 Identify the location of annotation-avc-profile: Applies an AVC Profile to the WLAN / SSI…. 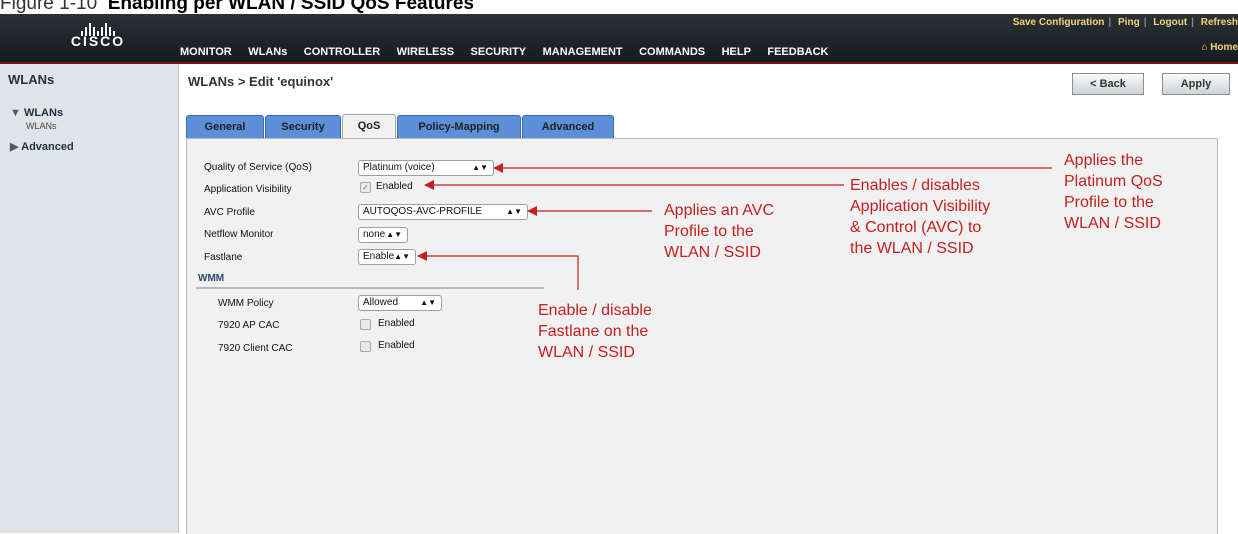
(719, 231).